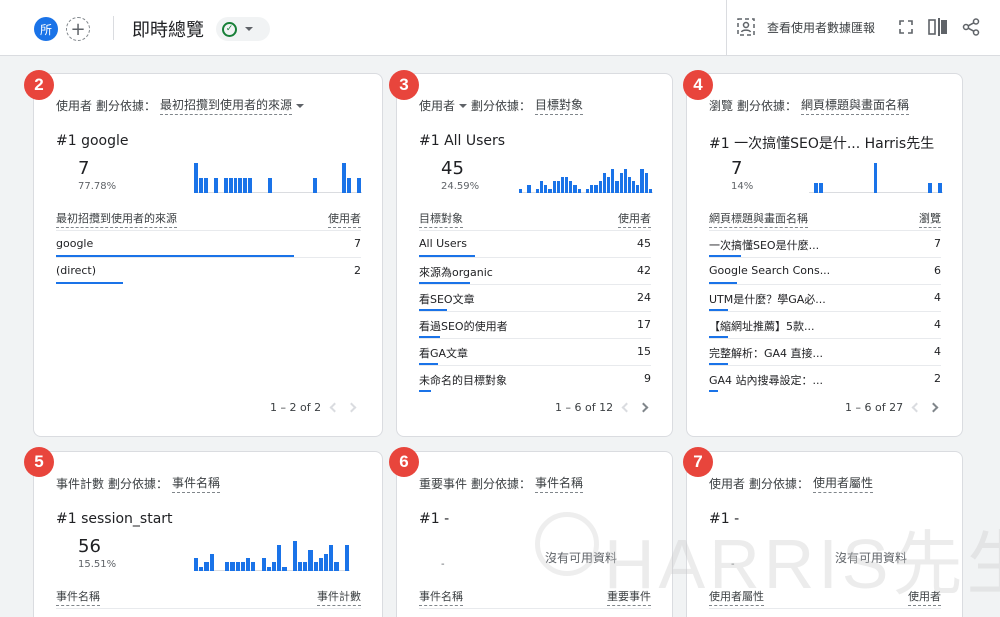 The width and height of the screenshot is (1000, 617). Describe the element at coordinates (938, 27) in the screenshot. I see `compare-icon` at that location.